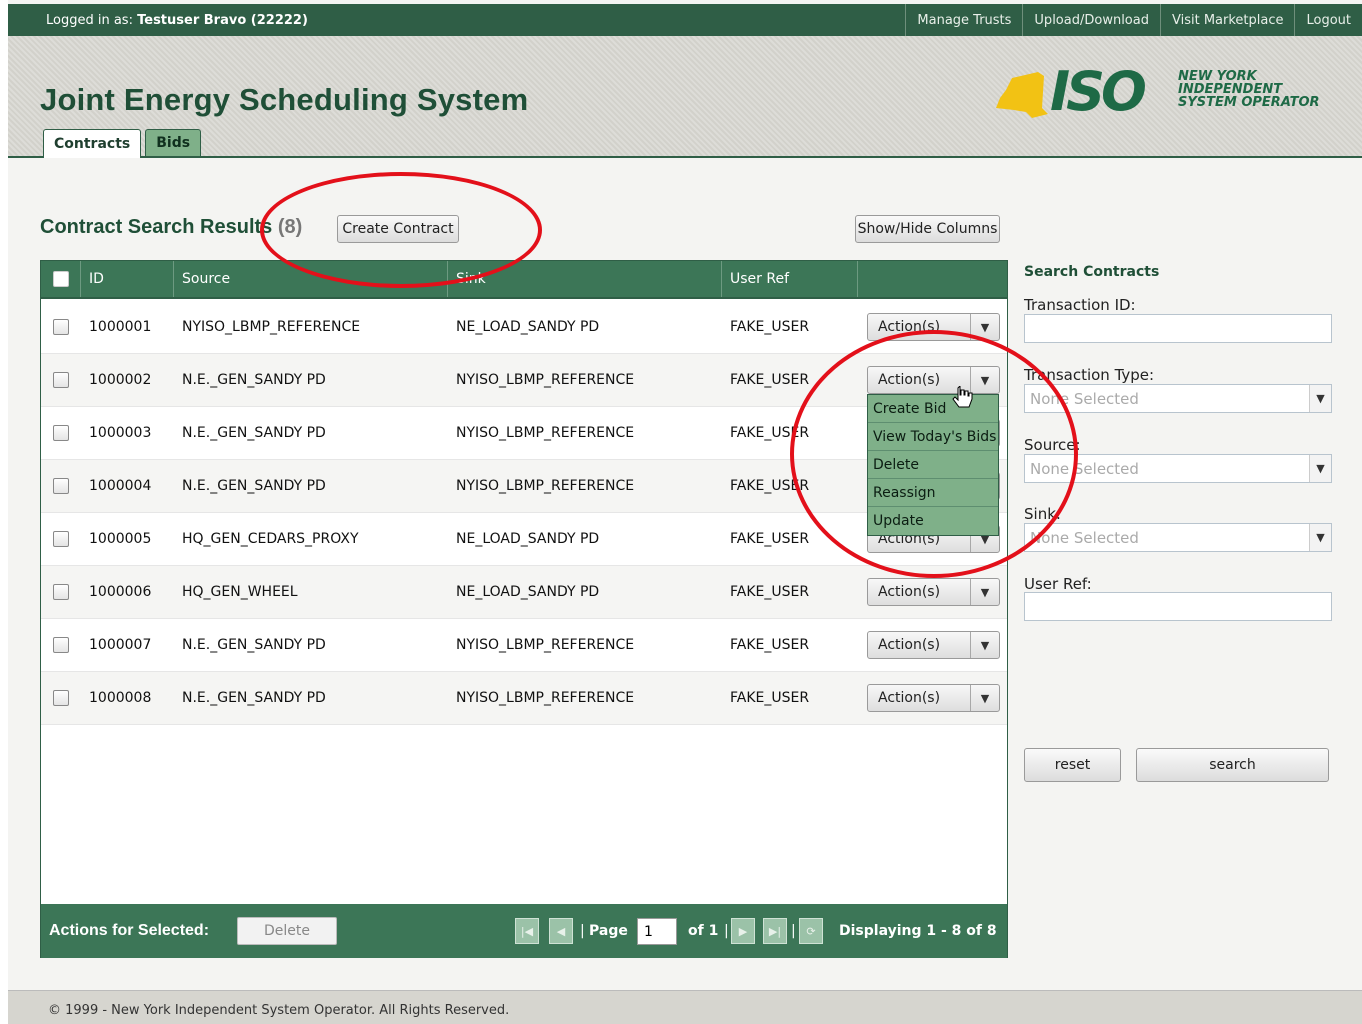 The height and width of the screenshot is (1024, 1362). I want to click on column-header-actions, so click(932, 279).